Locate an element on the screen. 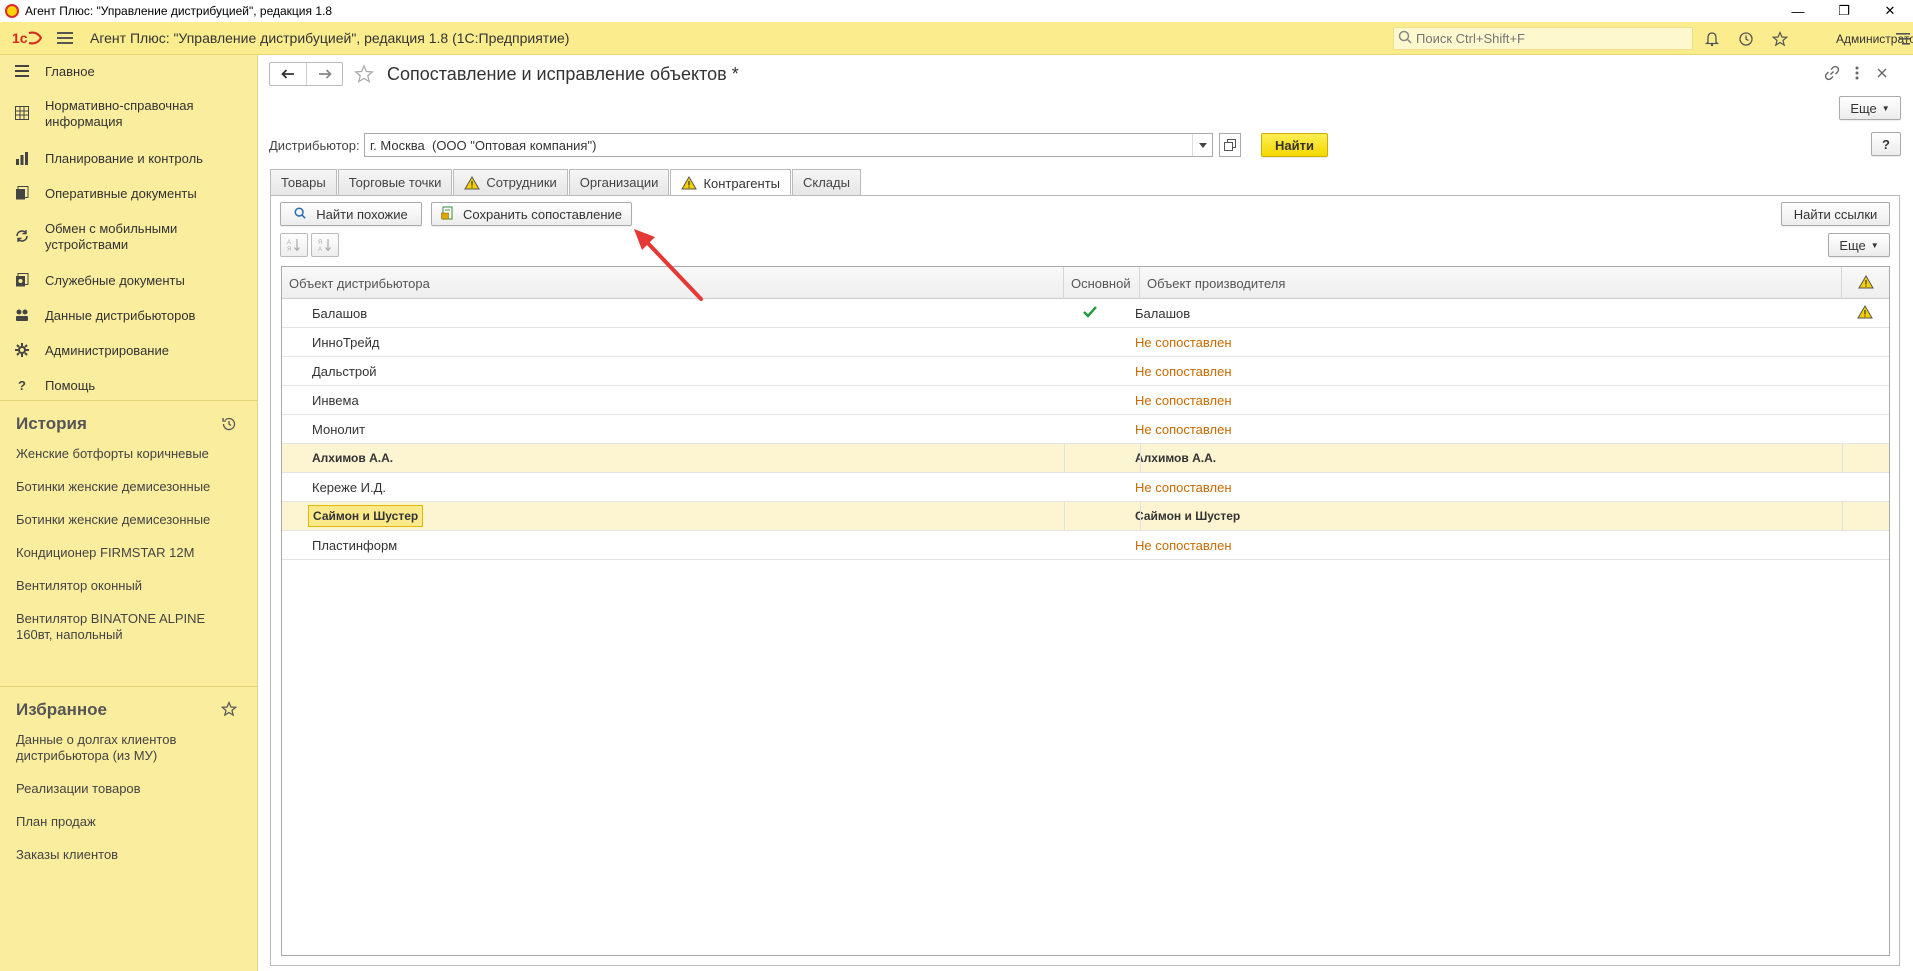  notifications-bell-icon is located at coordinates (1712, 39).